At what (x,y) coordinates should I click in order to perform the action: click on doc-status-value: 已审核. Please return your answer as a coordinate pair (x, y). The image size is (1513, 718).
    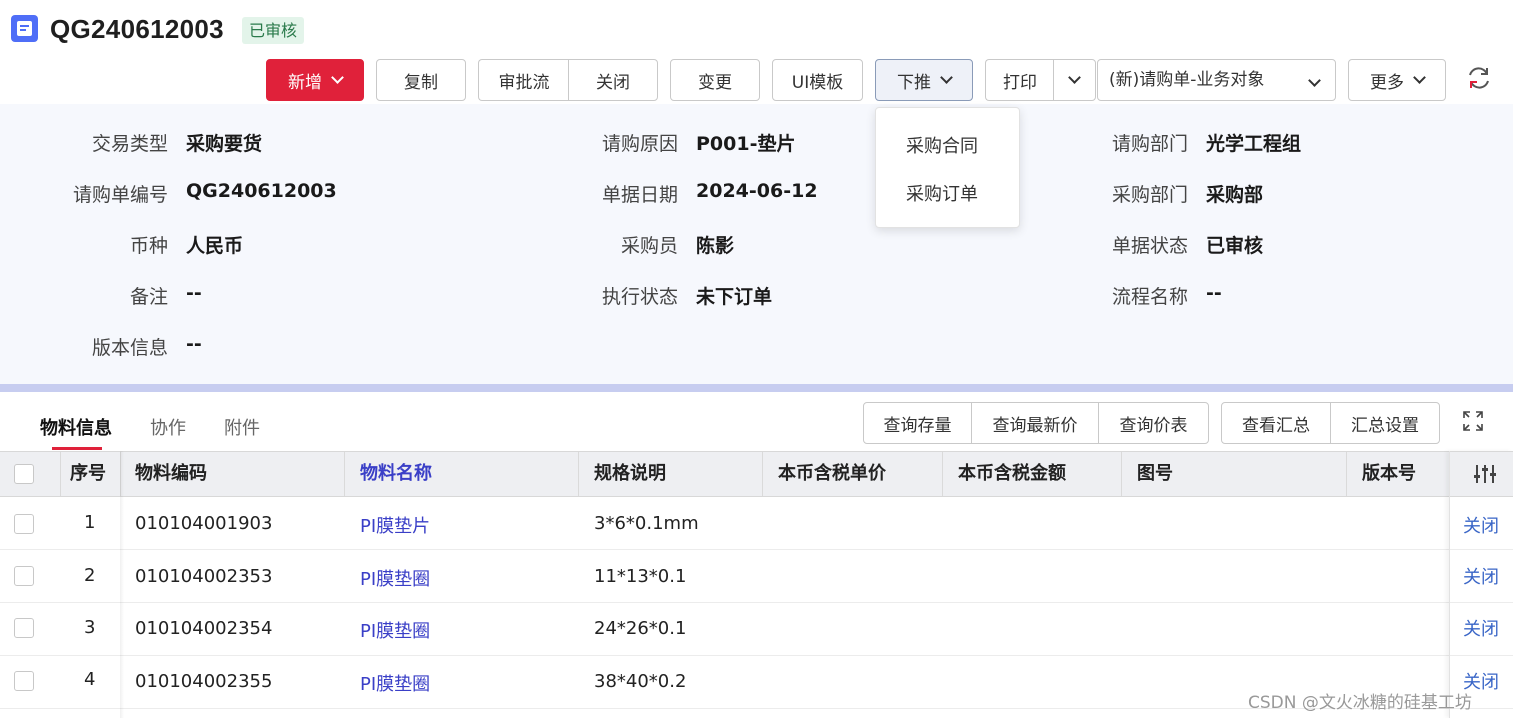
    Looking at the image, I should click on (1235, 246).